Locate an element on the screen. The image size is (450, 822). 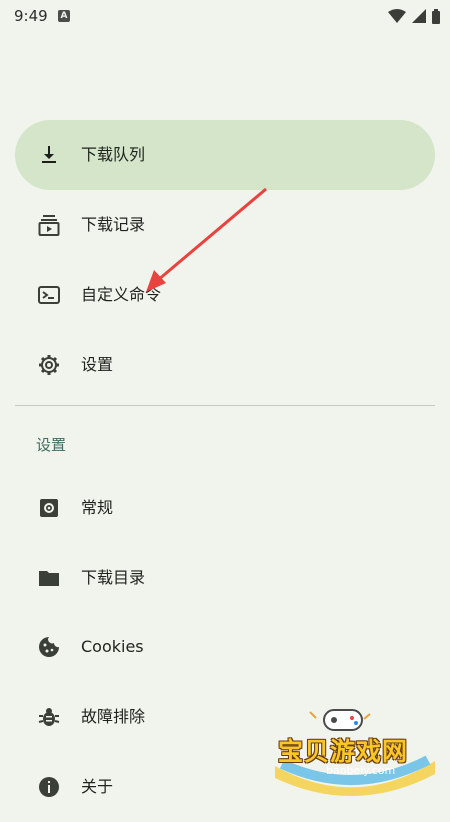
folder-icon is located at coordinates (49, 578).